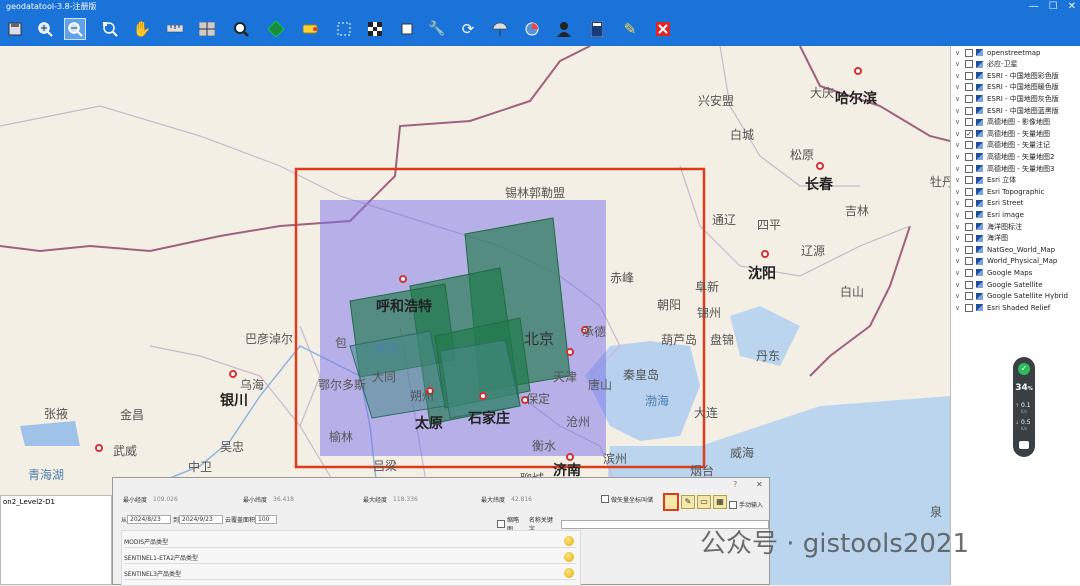  I want to click on min-lon-value: 109.026, so click(165, 499).